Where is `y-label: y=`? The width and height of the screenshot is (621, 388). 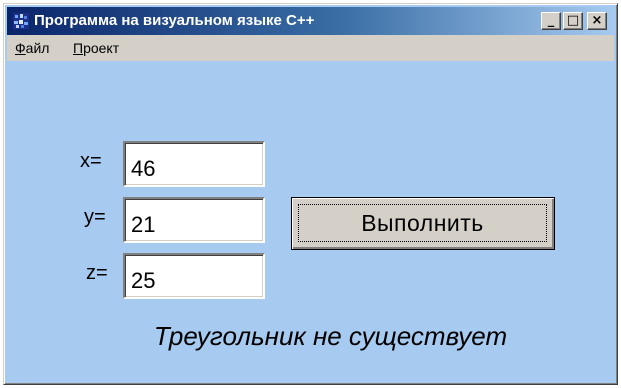 y-label: y= is located at coordinates (95, 217).